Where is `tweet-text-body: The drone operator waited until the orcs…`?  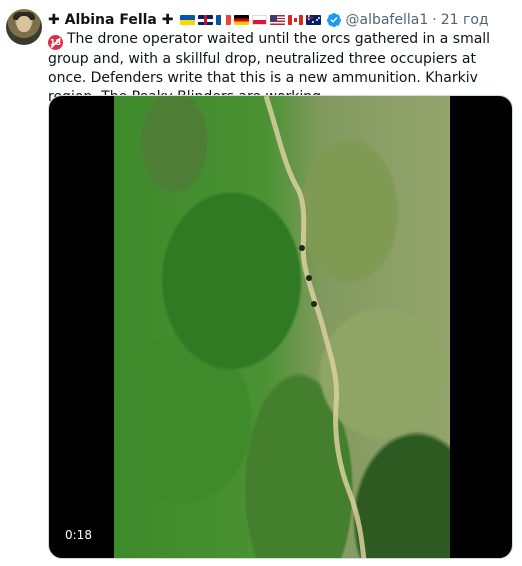 tweet-text-body: The drone operator waited until the orcs… is located at coordinates (269, 68).